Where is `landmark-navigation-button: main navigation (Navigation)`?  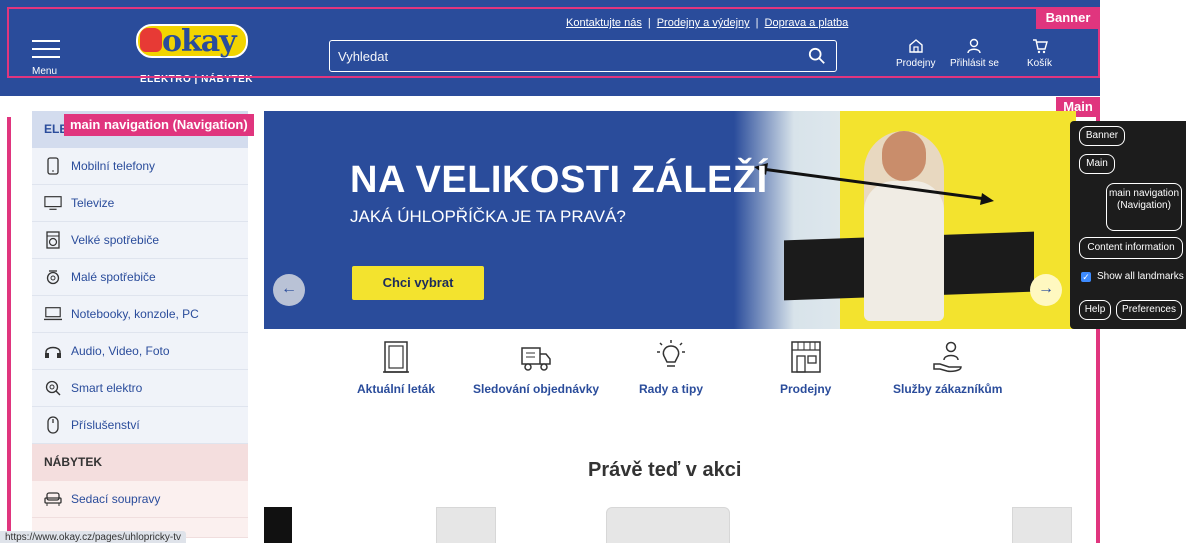
landmark-navigation-button: main navigation (Navigation) is located at coordinates (1144, 207).